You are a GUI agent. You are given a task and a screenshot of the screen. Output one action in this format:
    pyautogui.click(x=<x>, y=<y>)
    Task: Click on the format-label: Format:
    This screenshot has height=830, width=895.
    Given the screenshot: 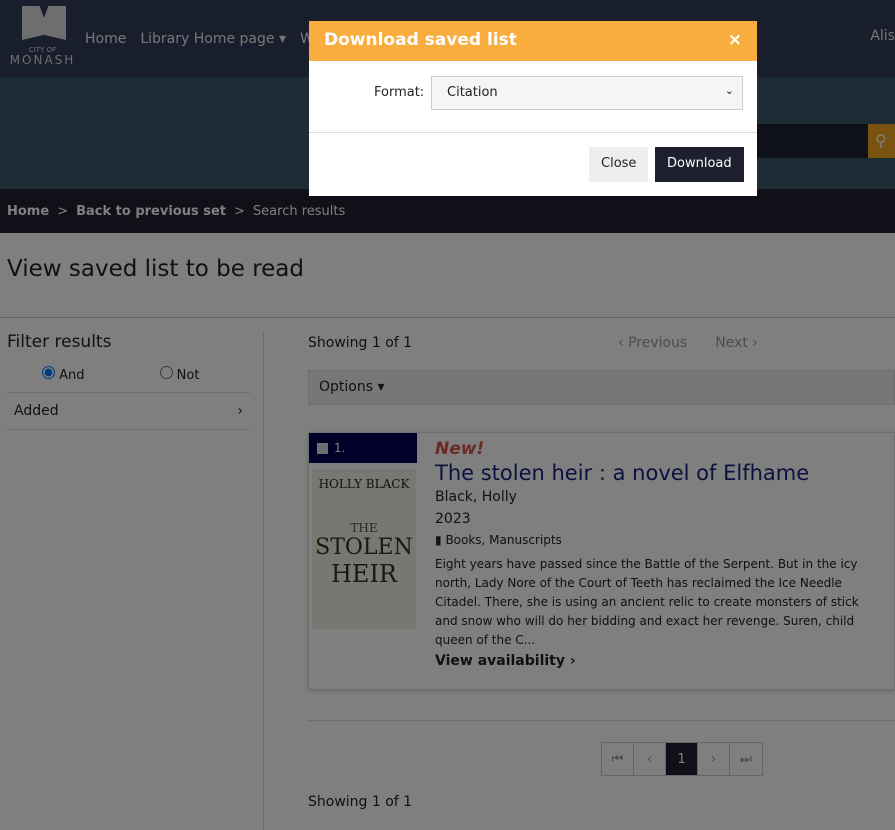 What is the action you would take?
    pyautogui.click(x=399, y=92)
    